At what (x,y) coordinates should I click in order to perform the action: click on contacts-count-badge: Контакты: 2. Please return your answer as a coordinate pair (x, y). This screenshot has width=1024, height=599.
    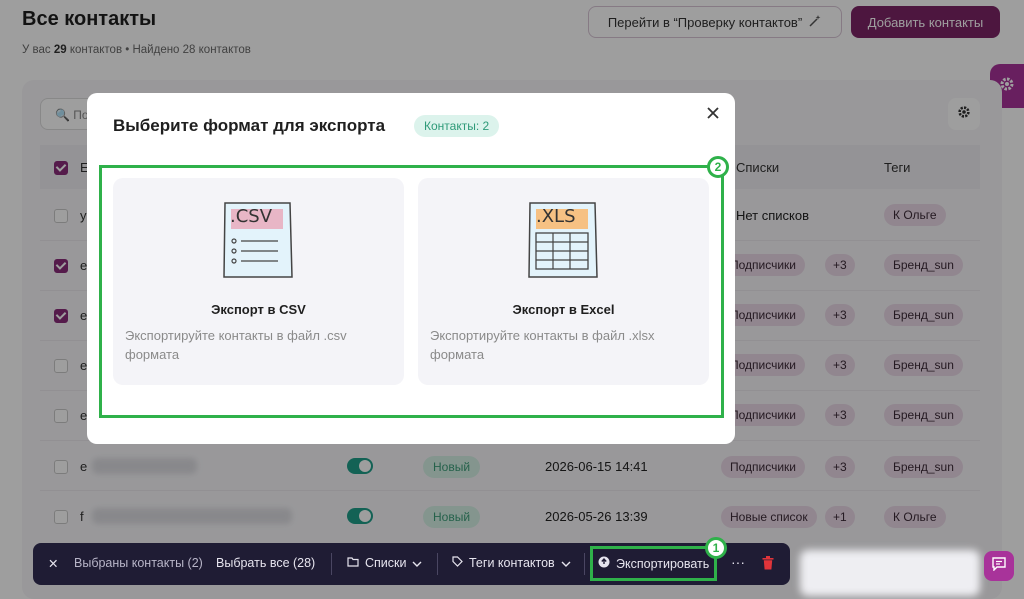
    Looking at the image, I should click on (457, 126).